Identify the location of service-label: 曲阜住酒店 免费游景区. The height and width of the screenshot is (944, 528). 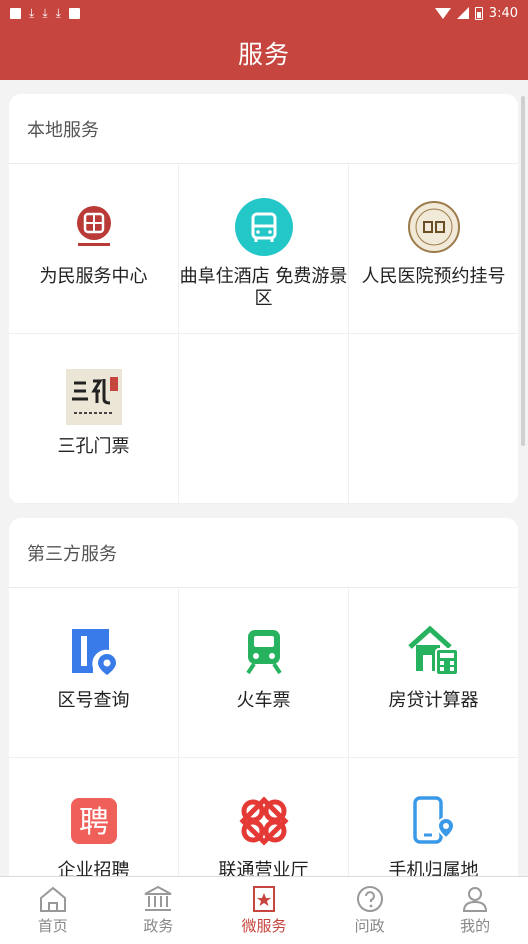
(263, 287).